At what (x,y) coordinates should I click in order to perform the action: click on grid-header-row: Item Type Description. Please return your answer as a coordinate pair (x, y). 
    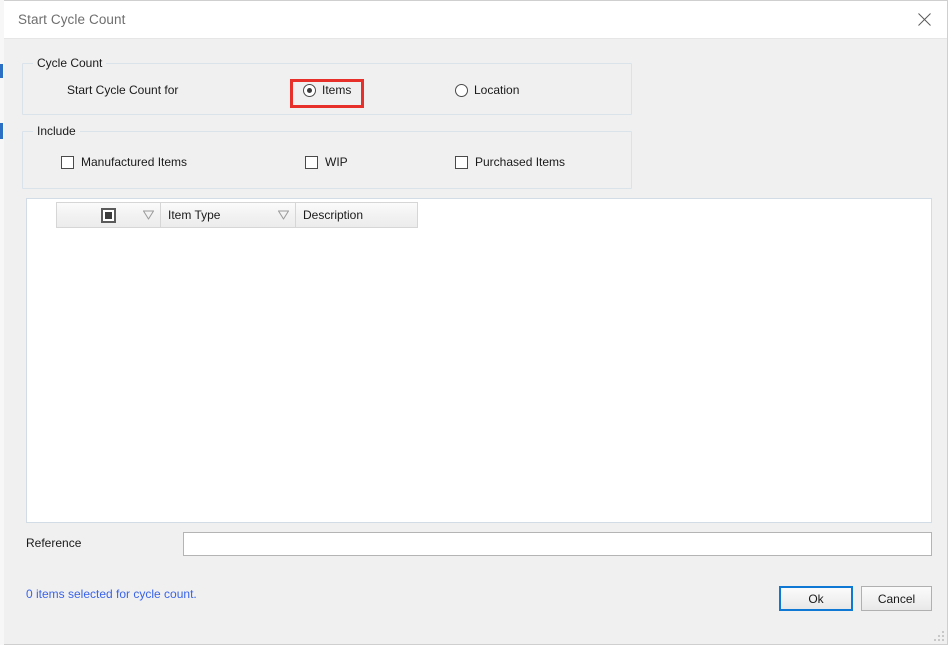
    Looking at the image, I should click on (237, 215).